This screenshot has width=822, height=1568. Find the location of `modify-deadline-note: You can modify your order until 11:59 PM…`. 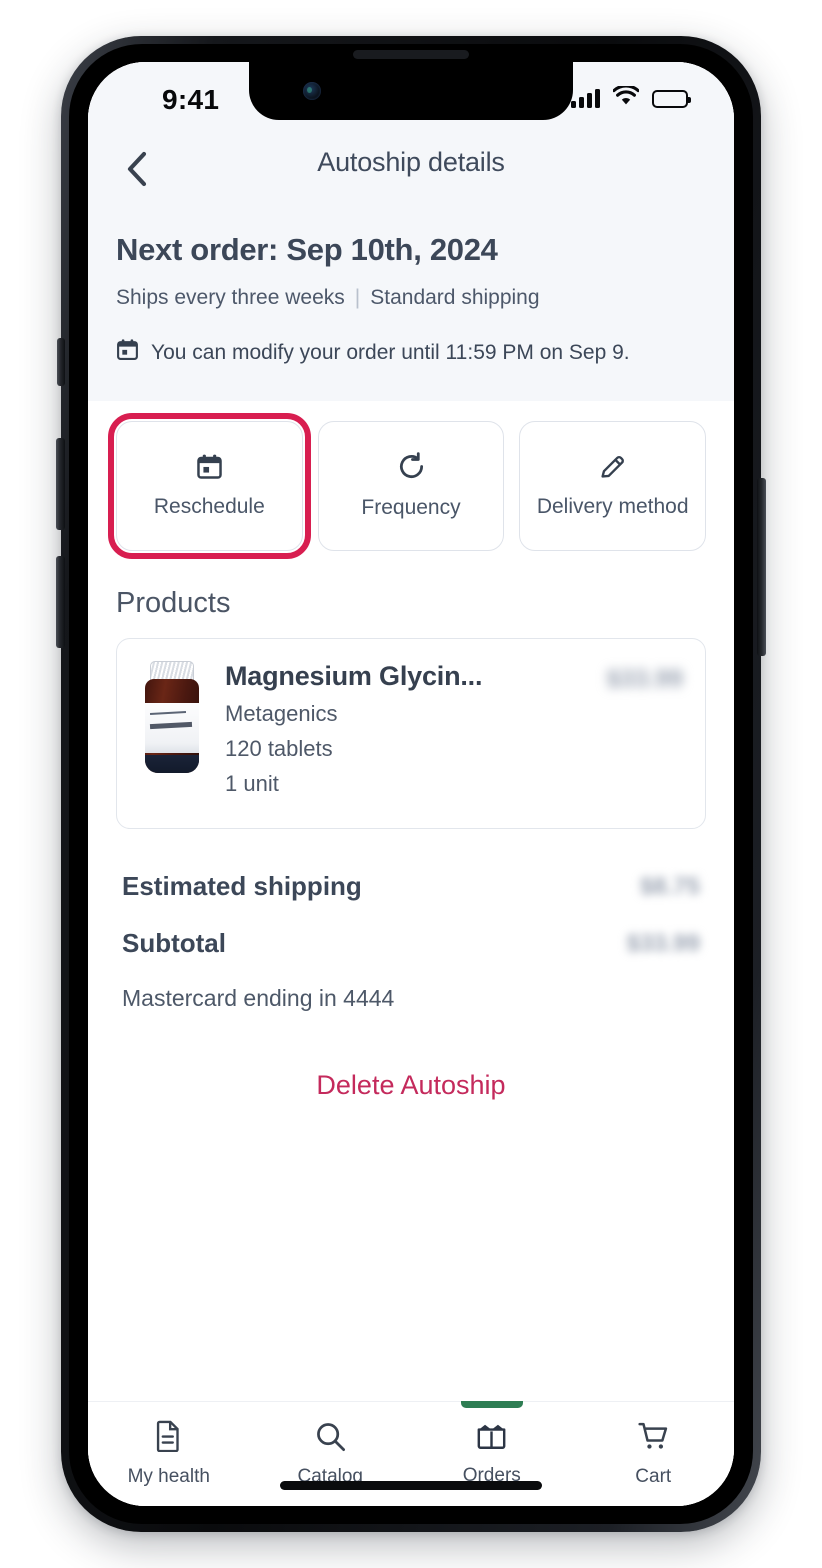

modify-deadline-note: You can modify your order until 11:59 PM… is located at coordinates (411, 352).